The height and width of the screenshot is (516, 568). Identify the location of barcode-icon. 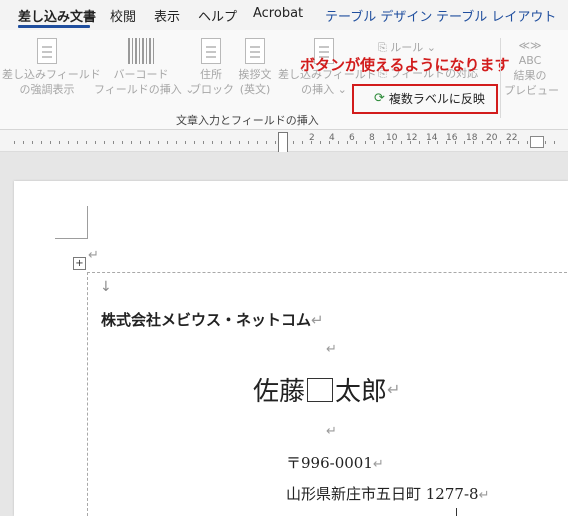
(141, 51).